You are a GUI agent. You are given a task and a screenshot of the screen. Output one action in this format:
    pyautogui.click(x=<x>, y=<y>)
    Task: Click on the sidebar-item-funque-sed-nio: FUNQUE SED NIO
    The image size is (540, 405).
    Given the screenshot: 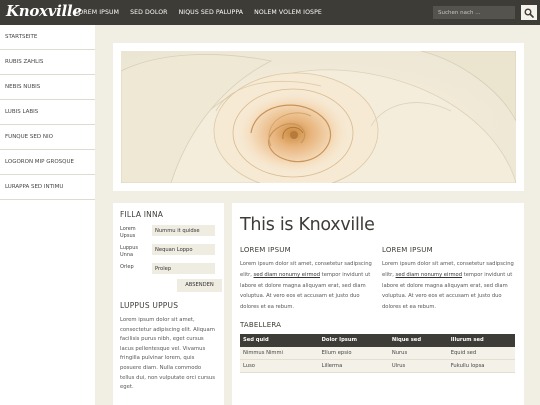 What is the action you would take?
    pyautogui.click(x=47, y=137)
    